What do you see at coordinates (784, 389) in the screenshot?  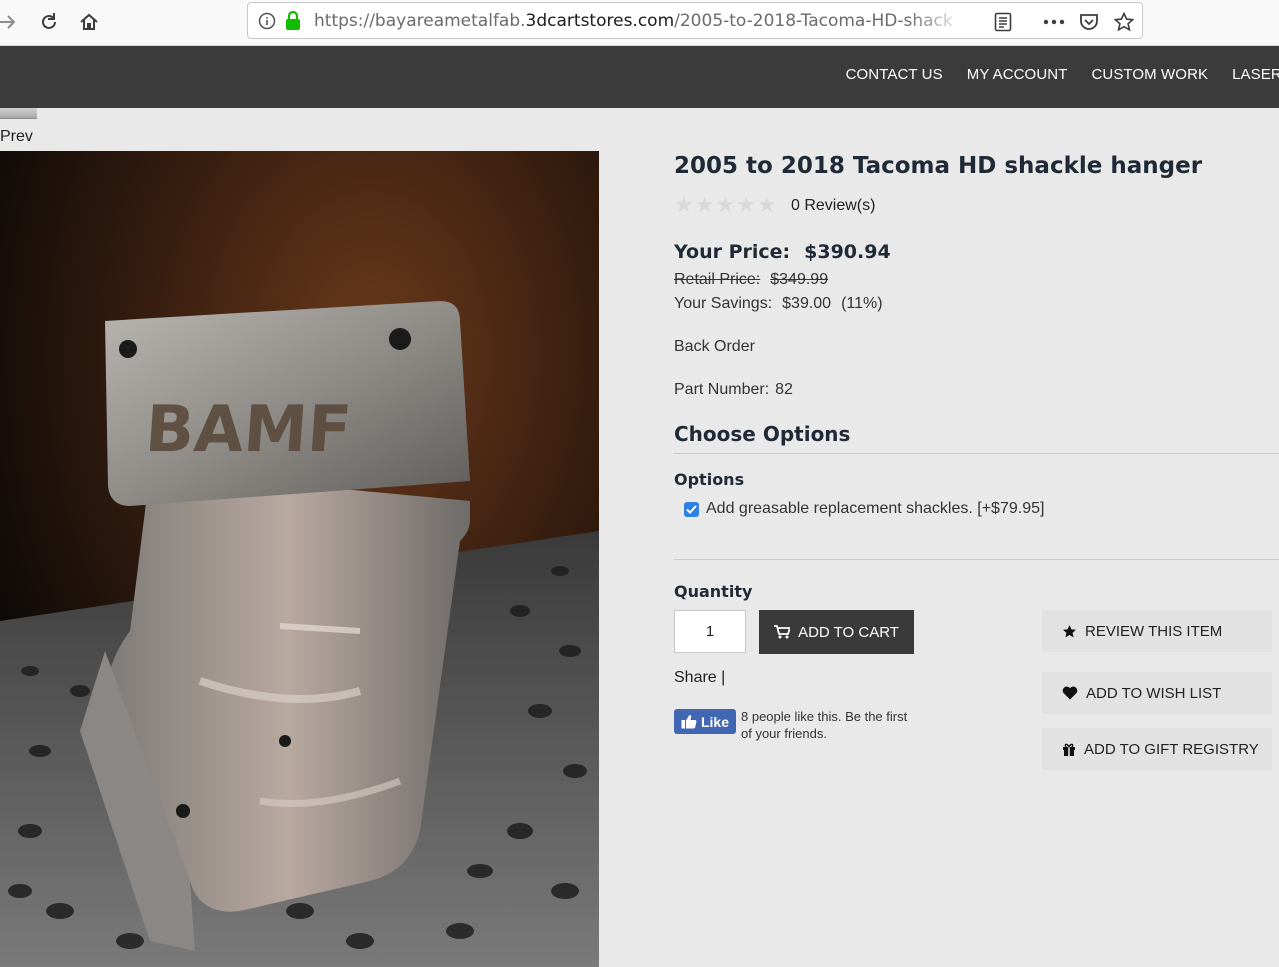 I see `part-number-value: 82` at bounding box center [784, 389].